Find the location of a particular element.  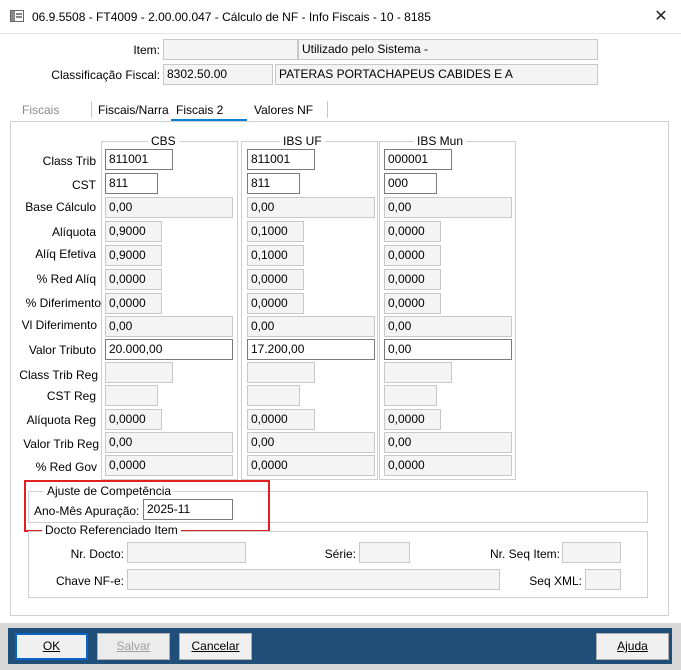

ok-button: OK is located at coordinates (51, 646).